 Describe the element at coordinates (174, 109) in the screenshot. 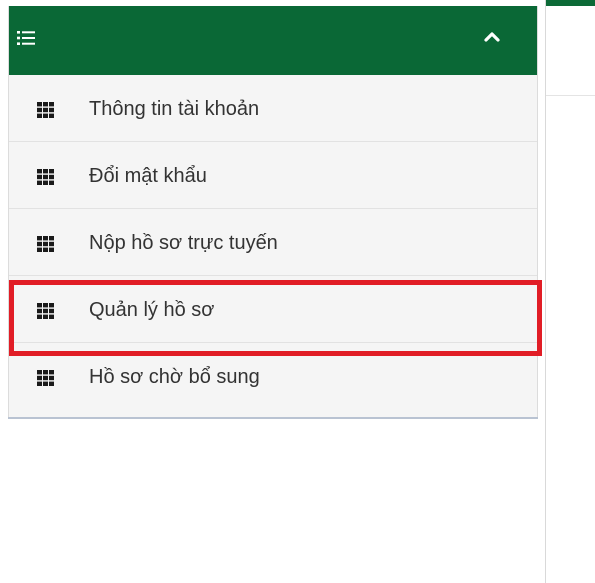

I see `sidebar-item-label: Thông tin tài khoản` at that location.